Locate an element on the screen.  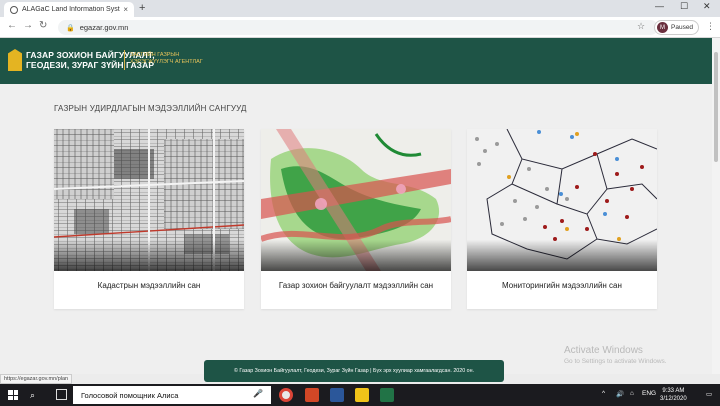
card-cadastre: Кадастрын мэдээллийн сан is located at coordinates (149, 219).